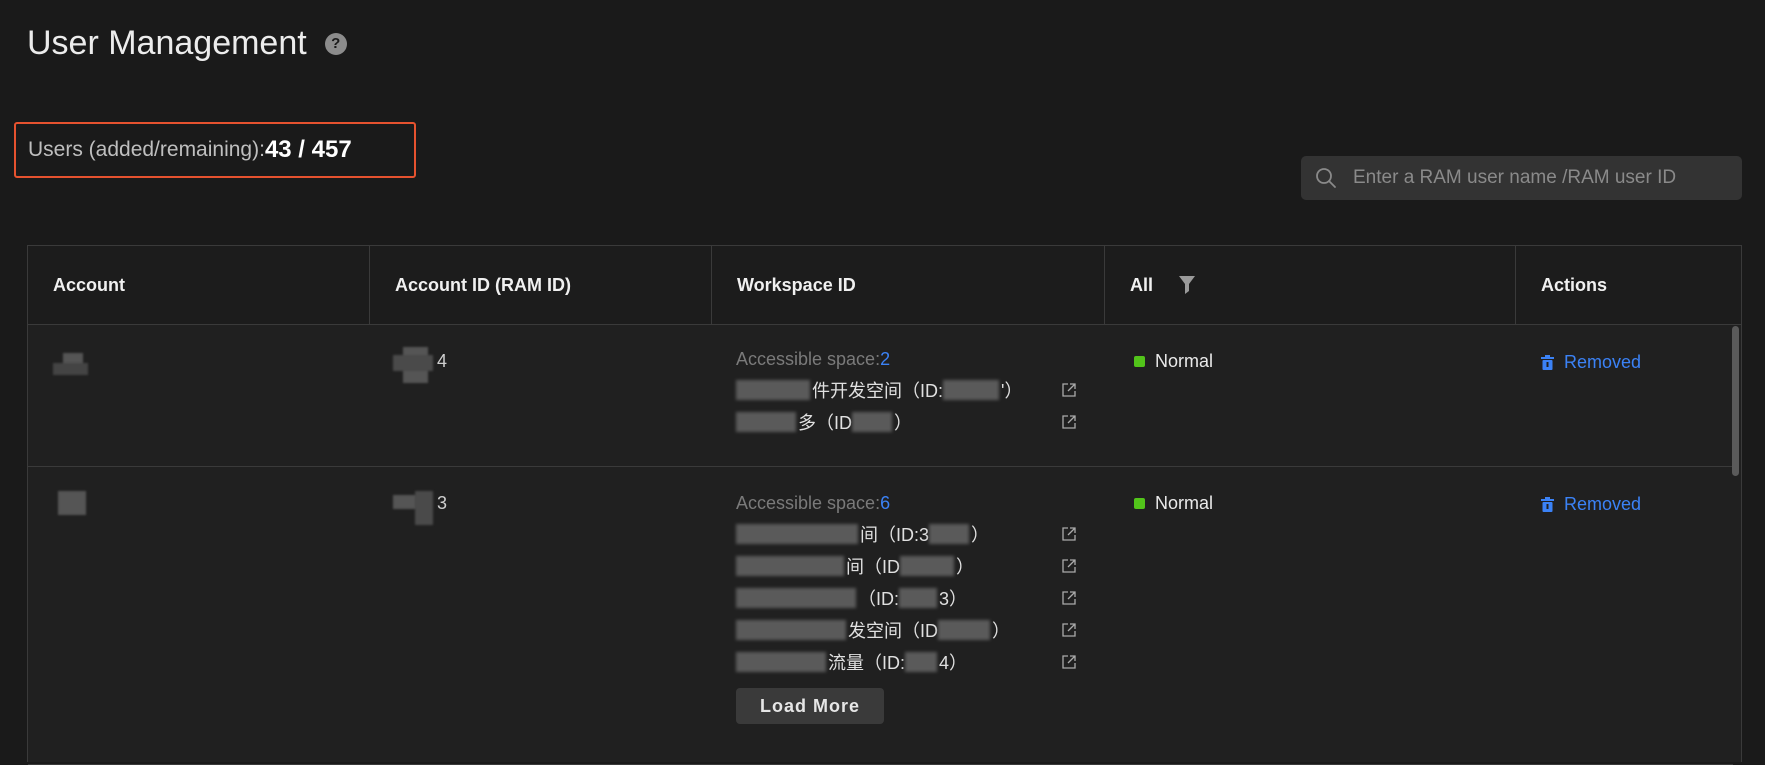  Describe the element at coordinates (885, 359) in the screenshot. I see `accessible-space-count: 2` at that location.